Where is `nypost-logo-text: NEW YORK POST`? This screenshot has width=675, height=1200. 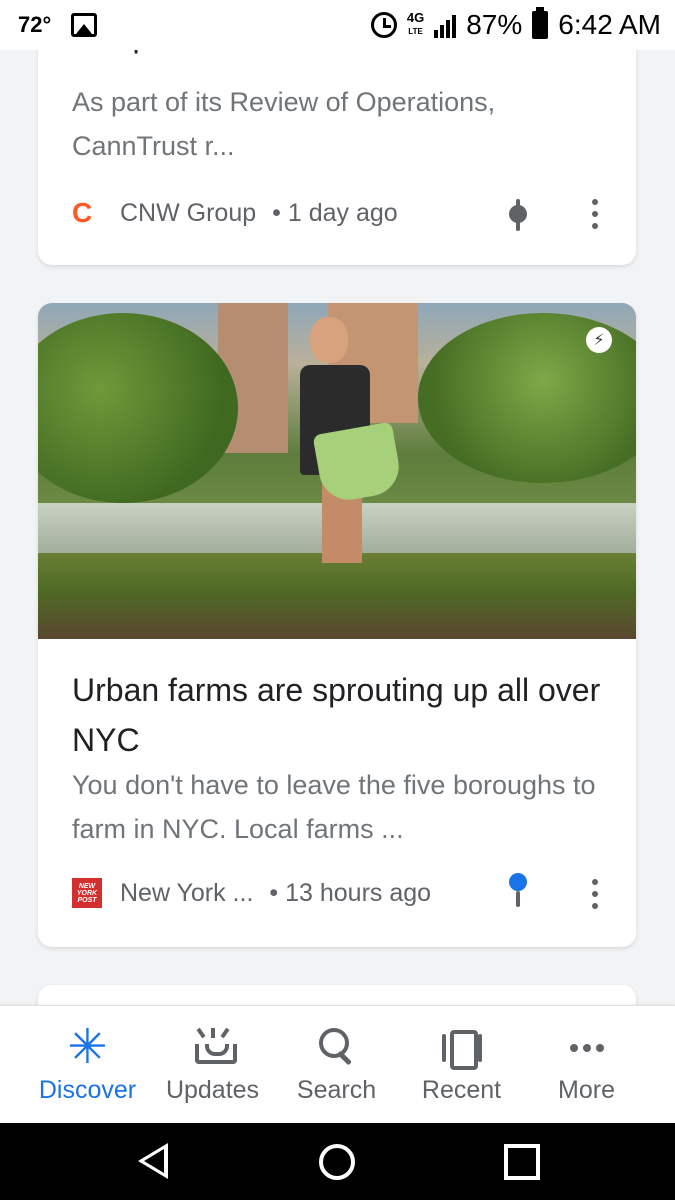 nypost-logo-text: NEW YORK POST is located at coordinates (87, 893).